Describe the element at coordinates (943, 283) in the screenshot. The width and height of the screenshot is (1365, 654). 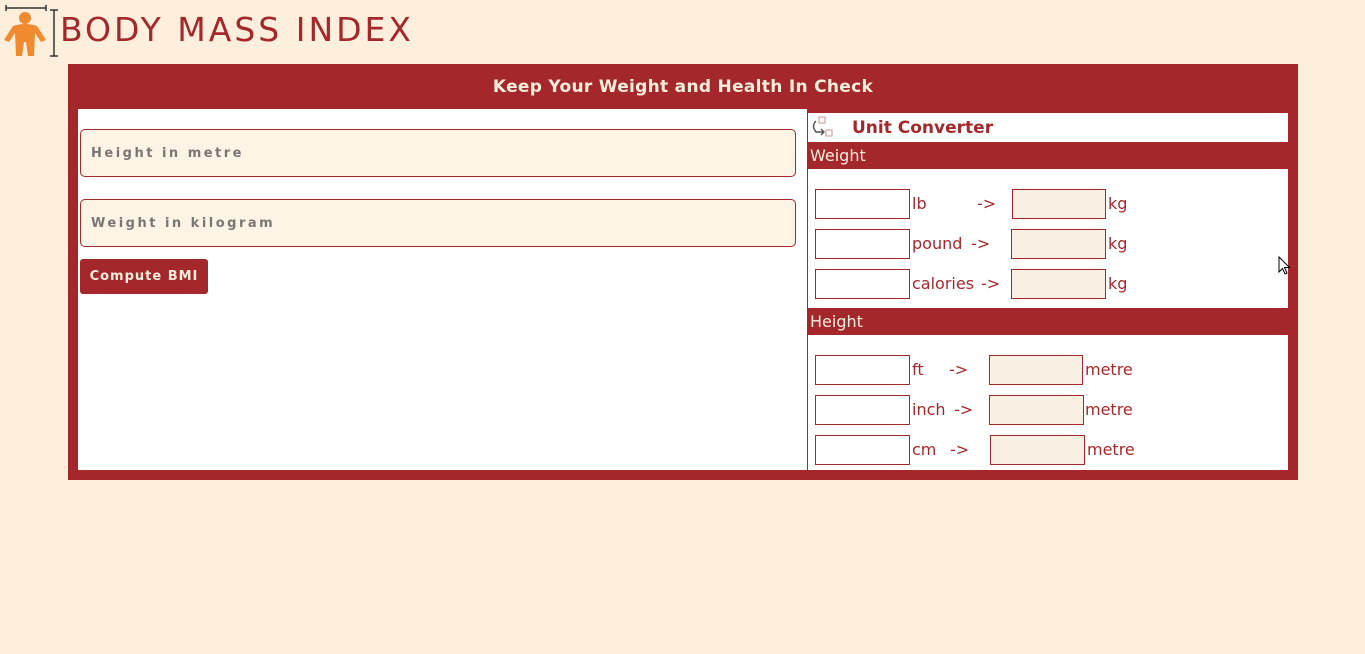
I see `from-unit-label: calories` at that location.